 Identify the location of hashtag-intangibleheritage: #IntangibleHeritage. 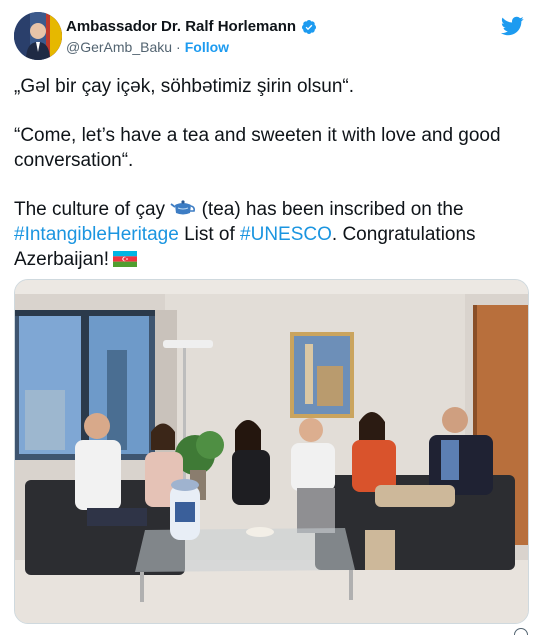
(96, 234).